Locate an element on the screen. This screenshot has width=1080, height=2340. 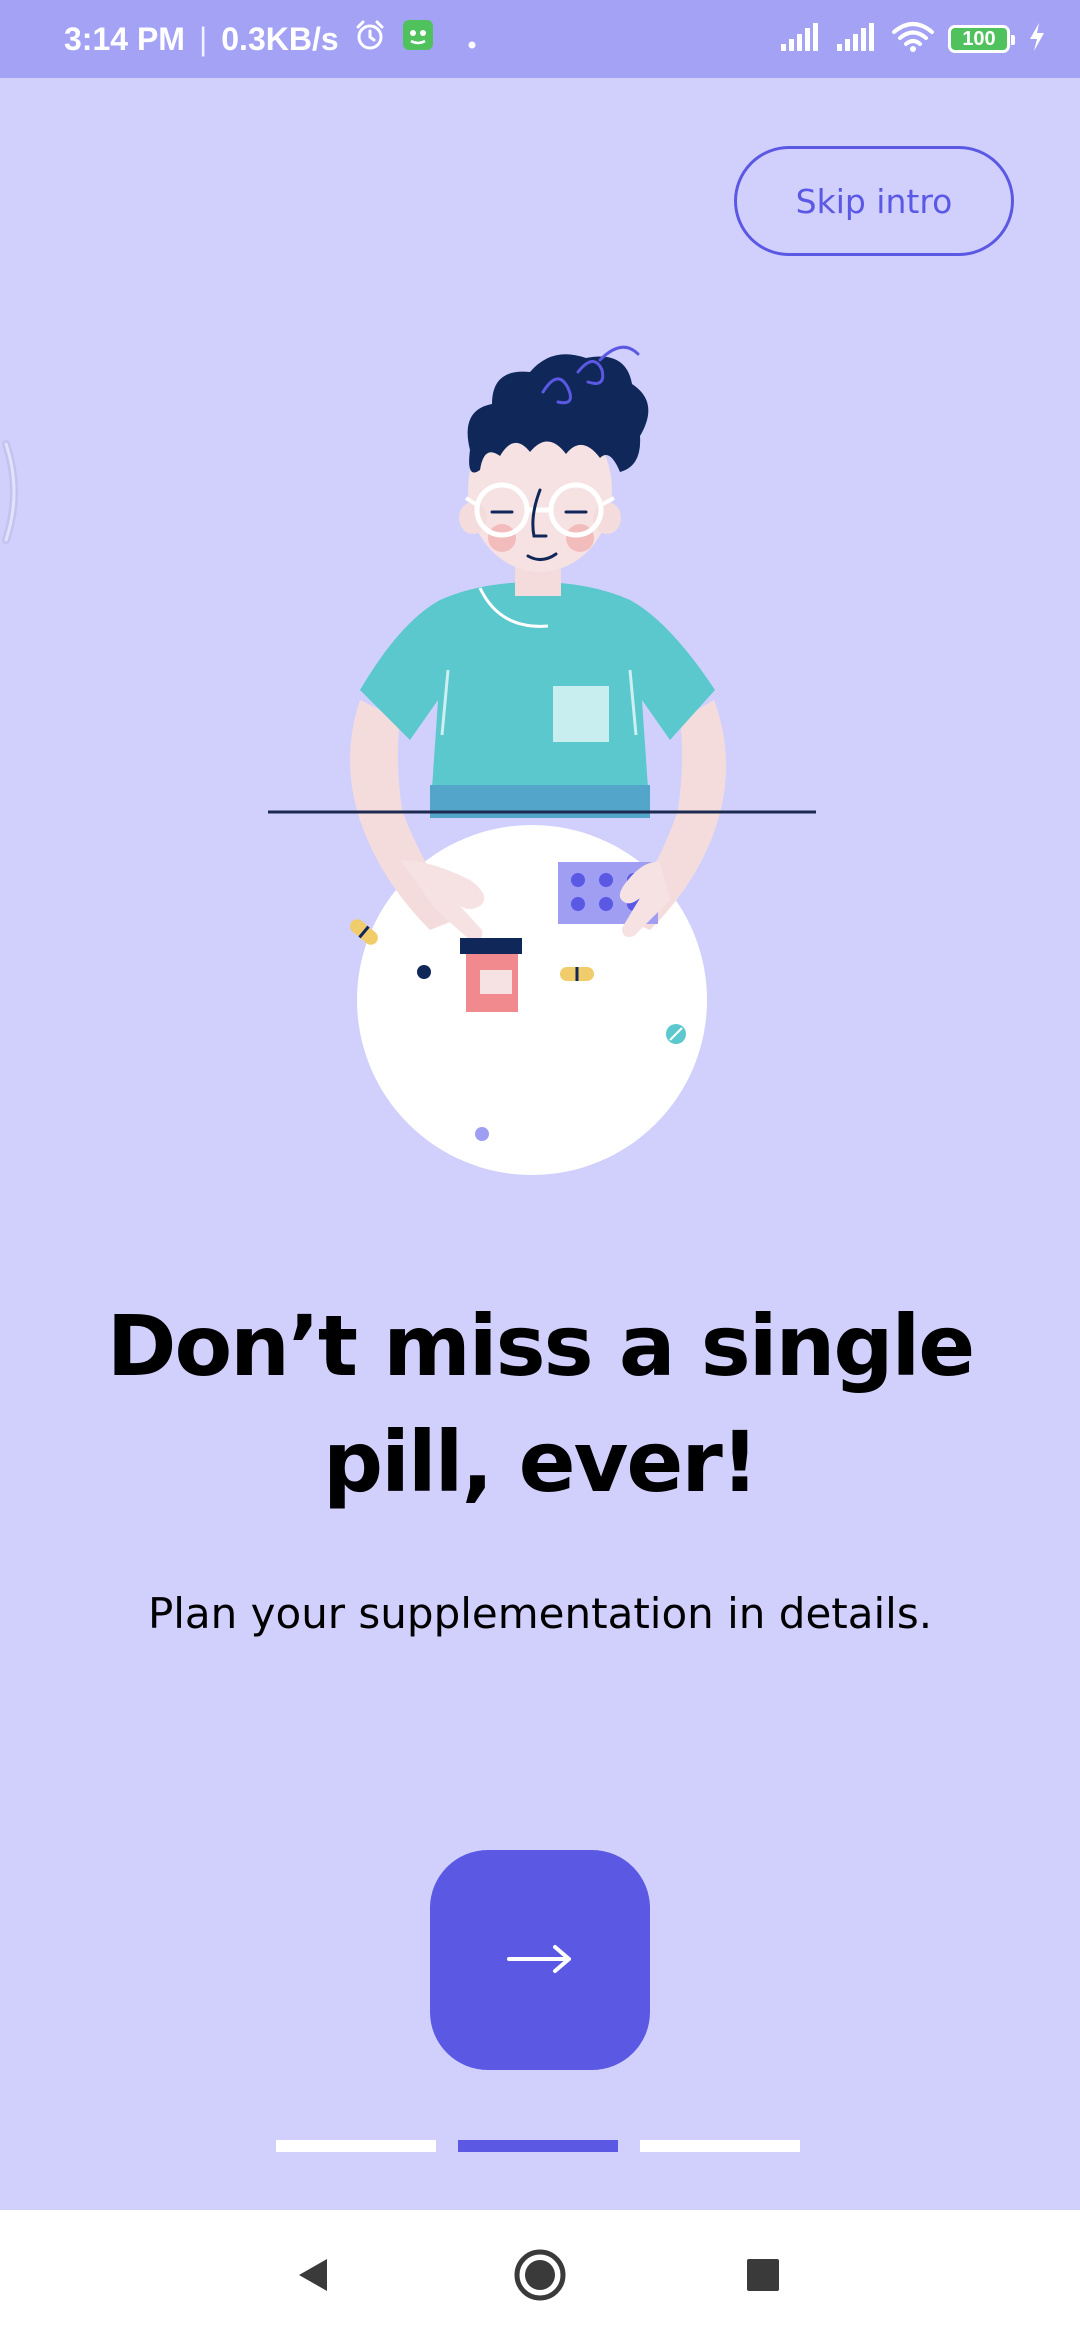
status-left: 3:14 PM | 0.3KB/s is located at coordinates (270, 39).